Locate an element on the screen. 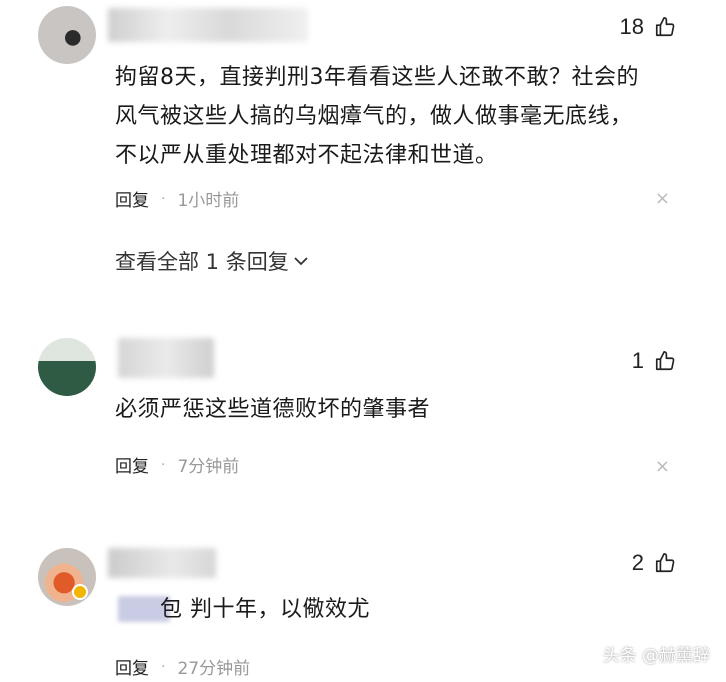 This screenshot has width=726, height=682. like-count: 1 is located at coordinates (637, 360).